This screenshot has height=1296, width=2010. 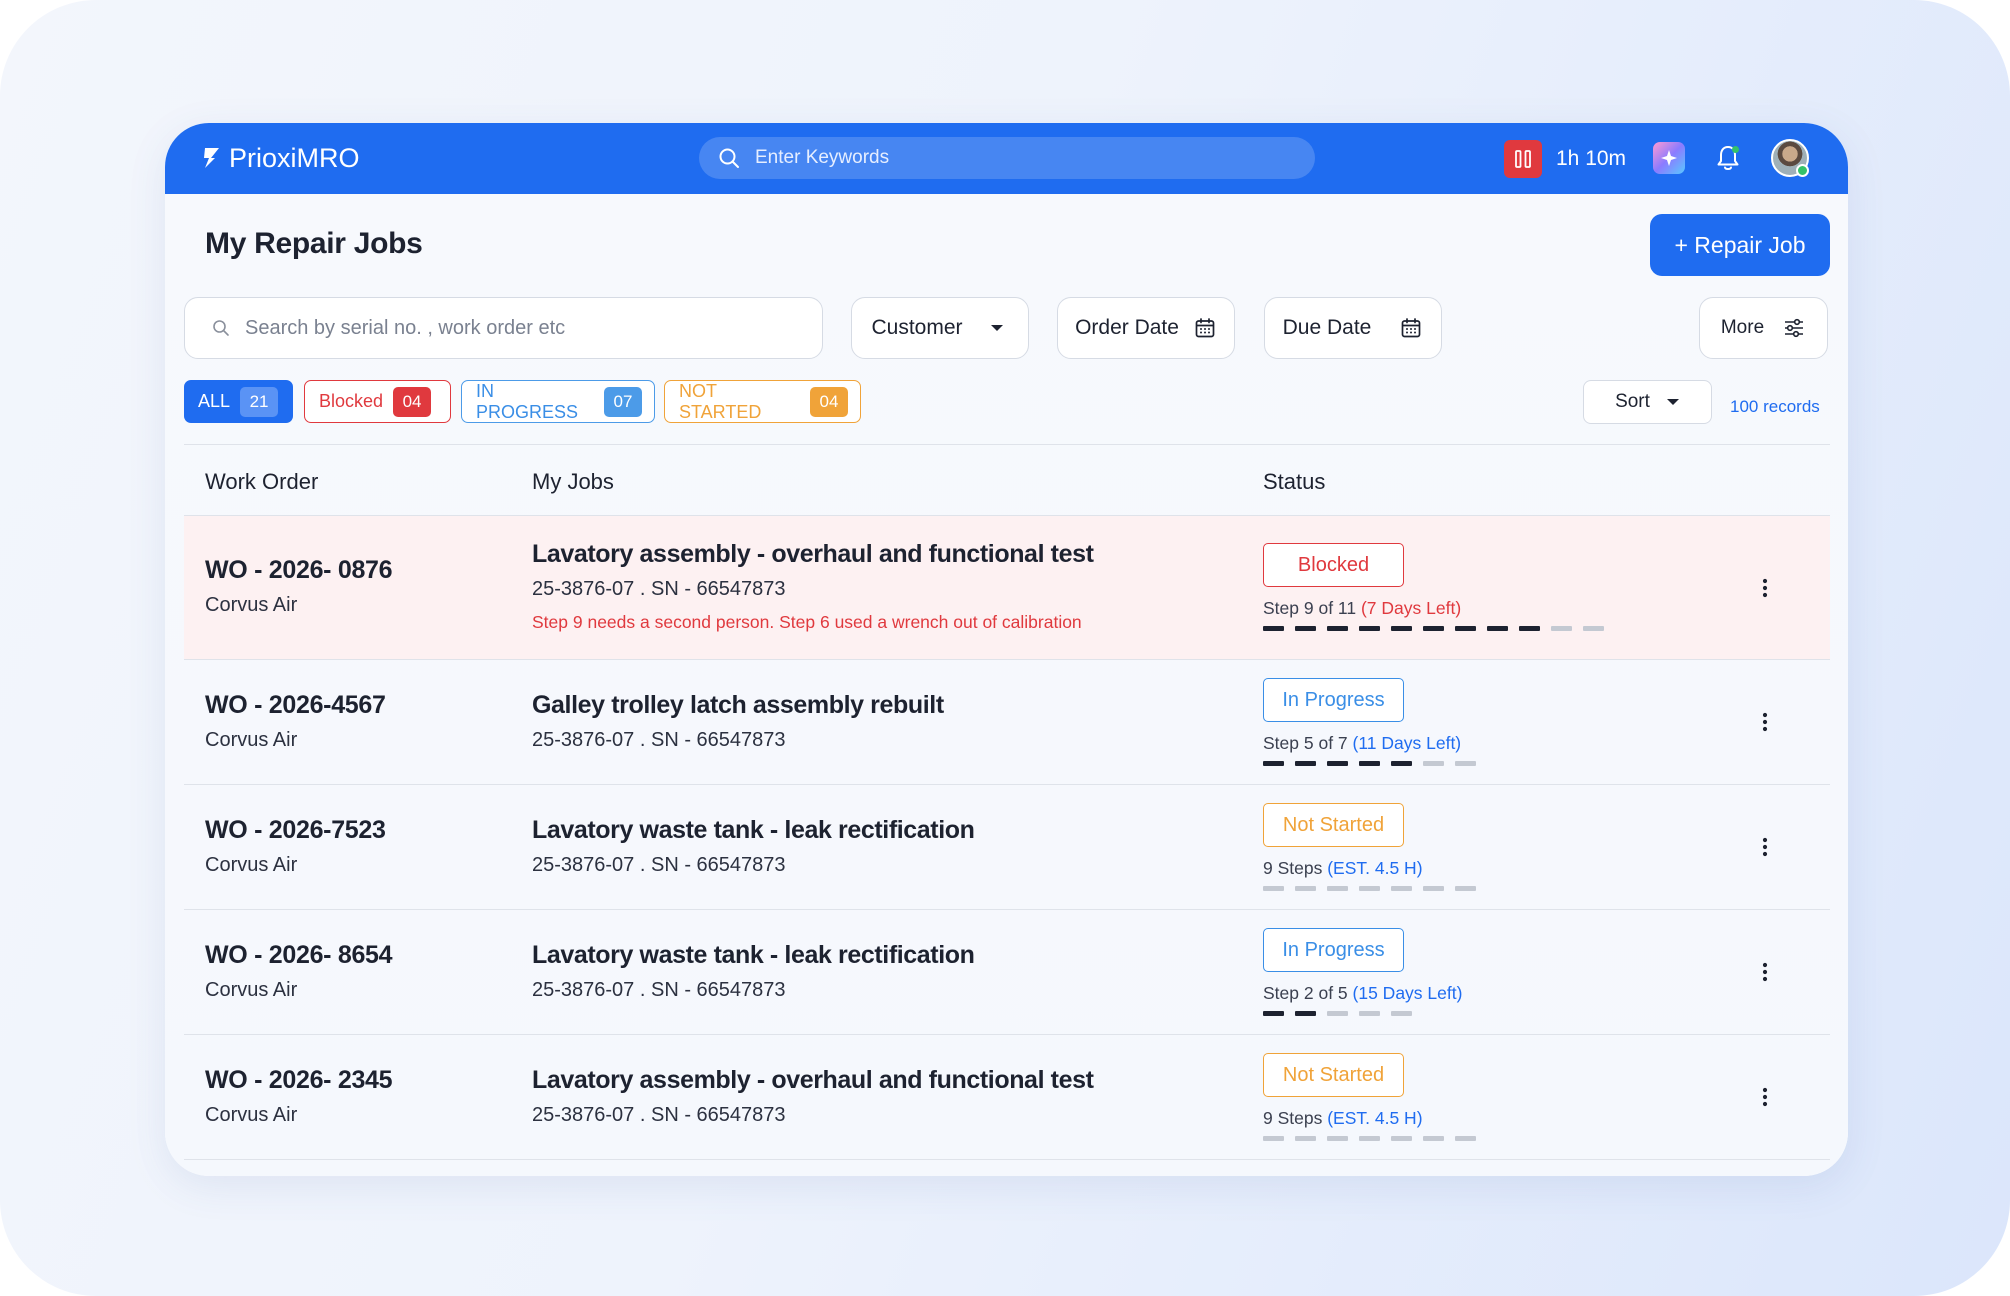 What do you see at coordinates (1146, 328) in the screenshot?
I see `order-date-filter: Order Date` at bounding box center [1146, 328].